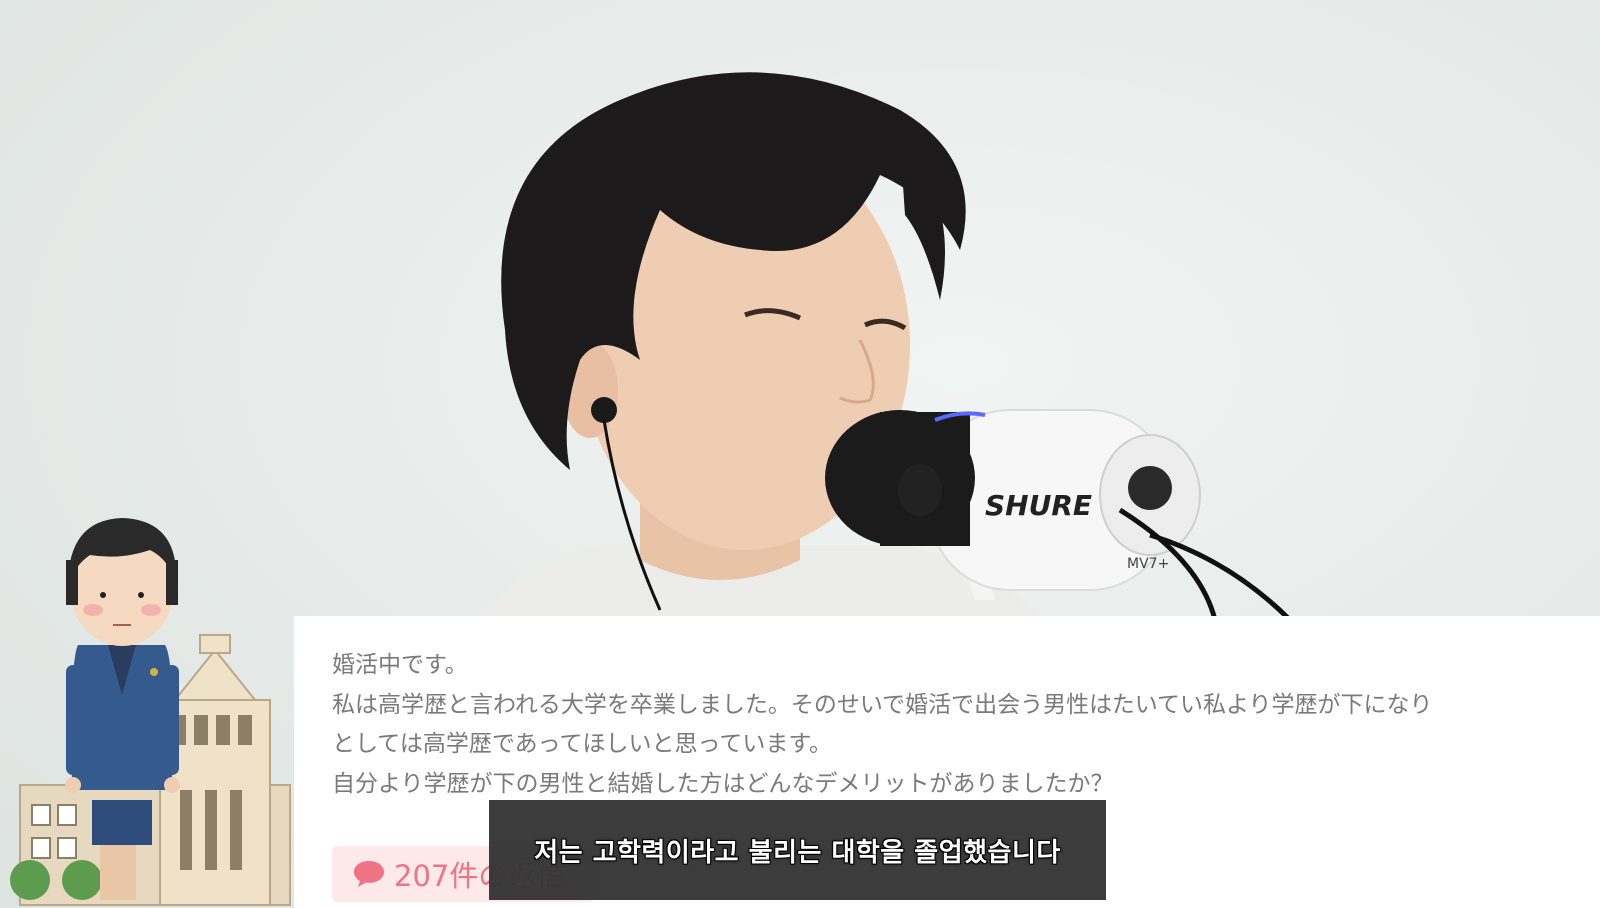 This screenshot has width=1600, height=908. What do you see at coordinates (582, 744) in the screenshot?
I see `post-line: としては高学歴であってほしいと思っています。` at bounding box center [582, 744].